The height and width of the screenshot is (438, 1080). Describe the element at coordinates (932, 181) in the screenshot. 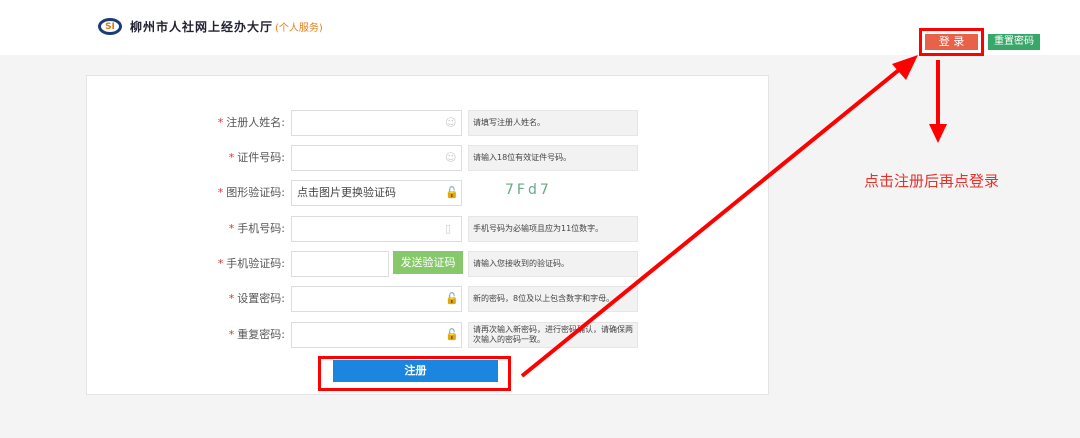

I see `annotation-note: 点击注册后再点登录` at that location.